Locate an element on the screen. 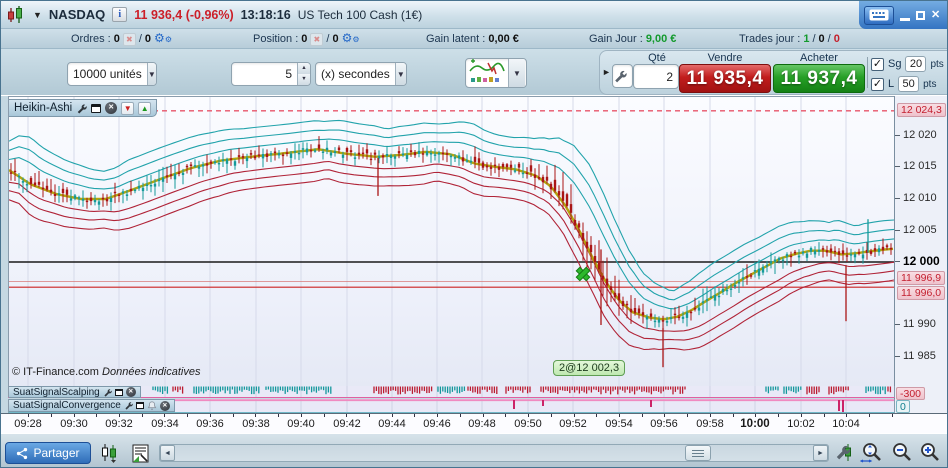 This screenshot has width=948, height=468. indicator-header: Heikin-Ashi ✕ ▼ ▲ is located at coordinates (83, 108).